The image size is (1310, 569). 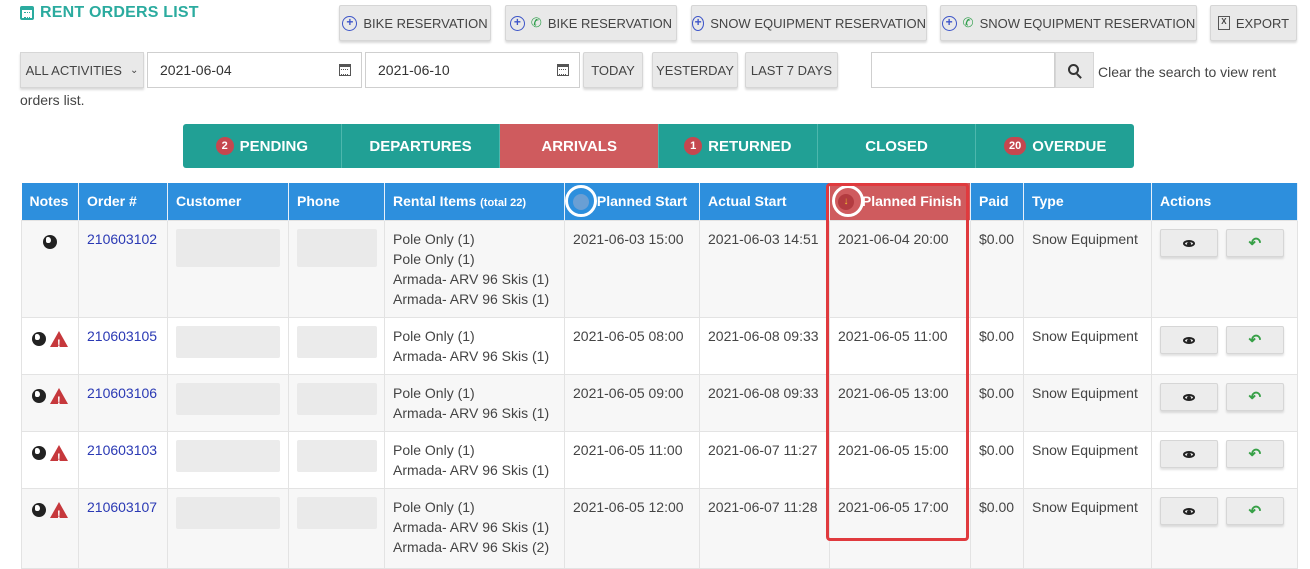 I want to click on snow-equipment-phone-reservation-button: + ✆ SNOW EQUIPMENT RESERVATION, so click(x=1068, y=23).